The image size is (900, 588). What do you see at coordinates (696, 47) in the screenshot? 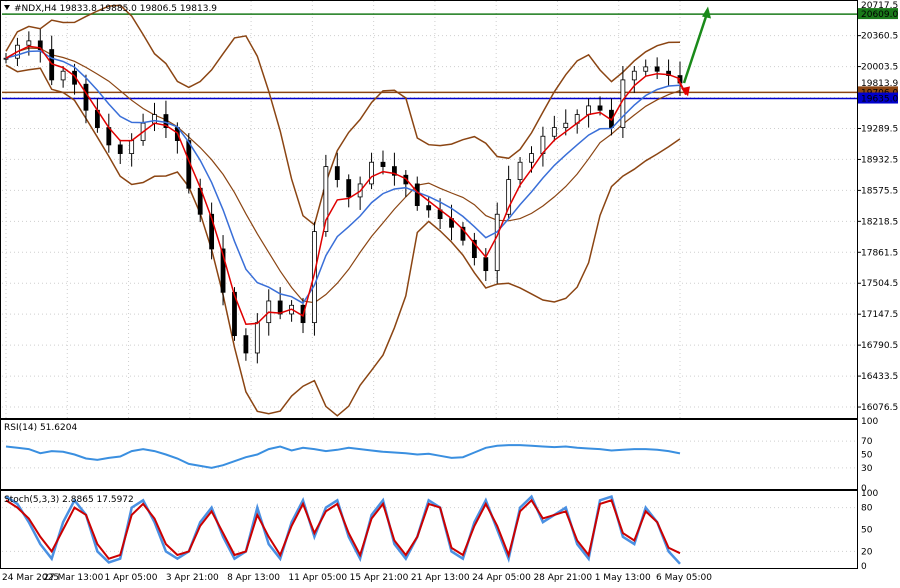
I see `arrow-up-icon` at bounding box center [696, 47].